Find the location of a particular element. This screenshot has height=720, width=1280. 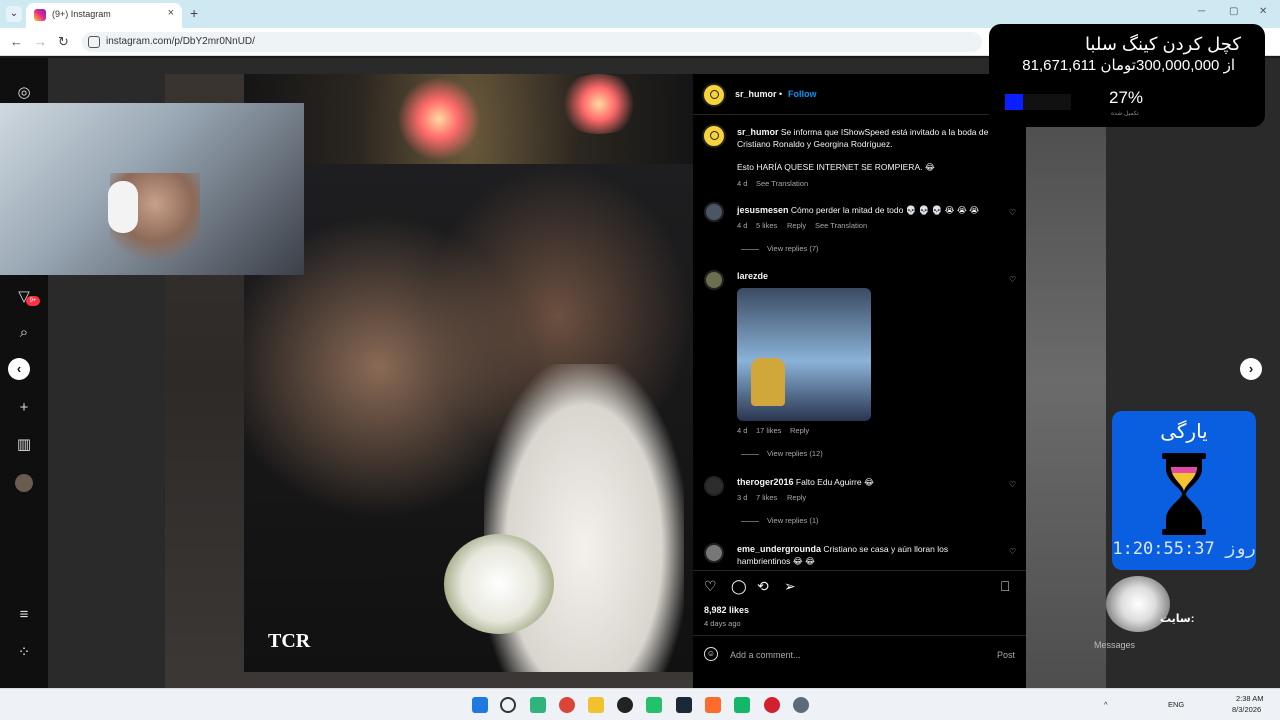

new-tab-button: + is located at coordinates (194, 13).